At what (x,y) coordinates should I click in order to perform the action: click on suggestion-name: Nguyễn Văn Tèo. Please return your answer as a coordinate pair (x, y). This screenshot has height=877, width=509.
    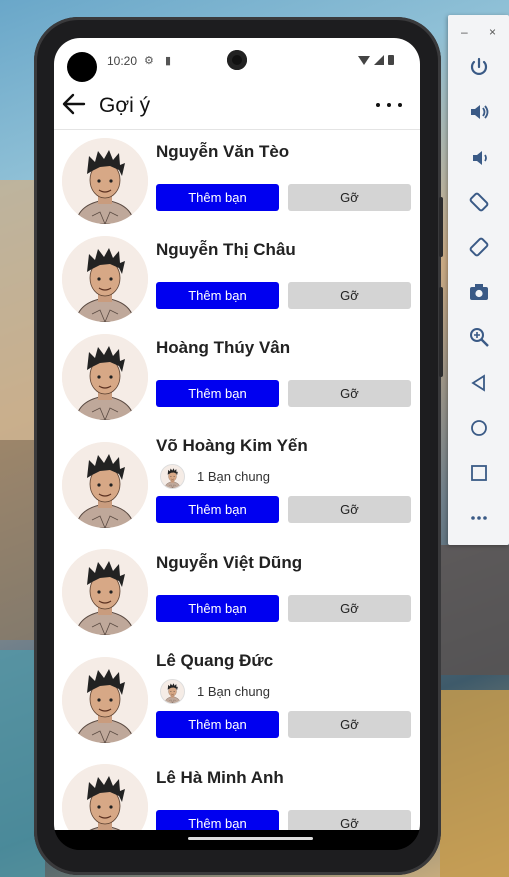
    Looking at the image, I should click on (222, 152).